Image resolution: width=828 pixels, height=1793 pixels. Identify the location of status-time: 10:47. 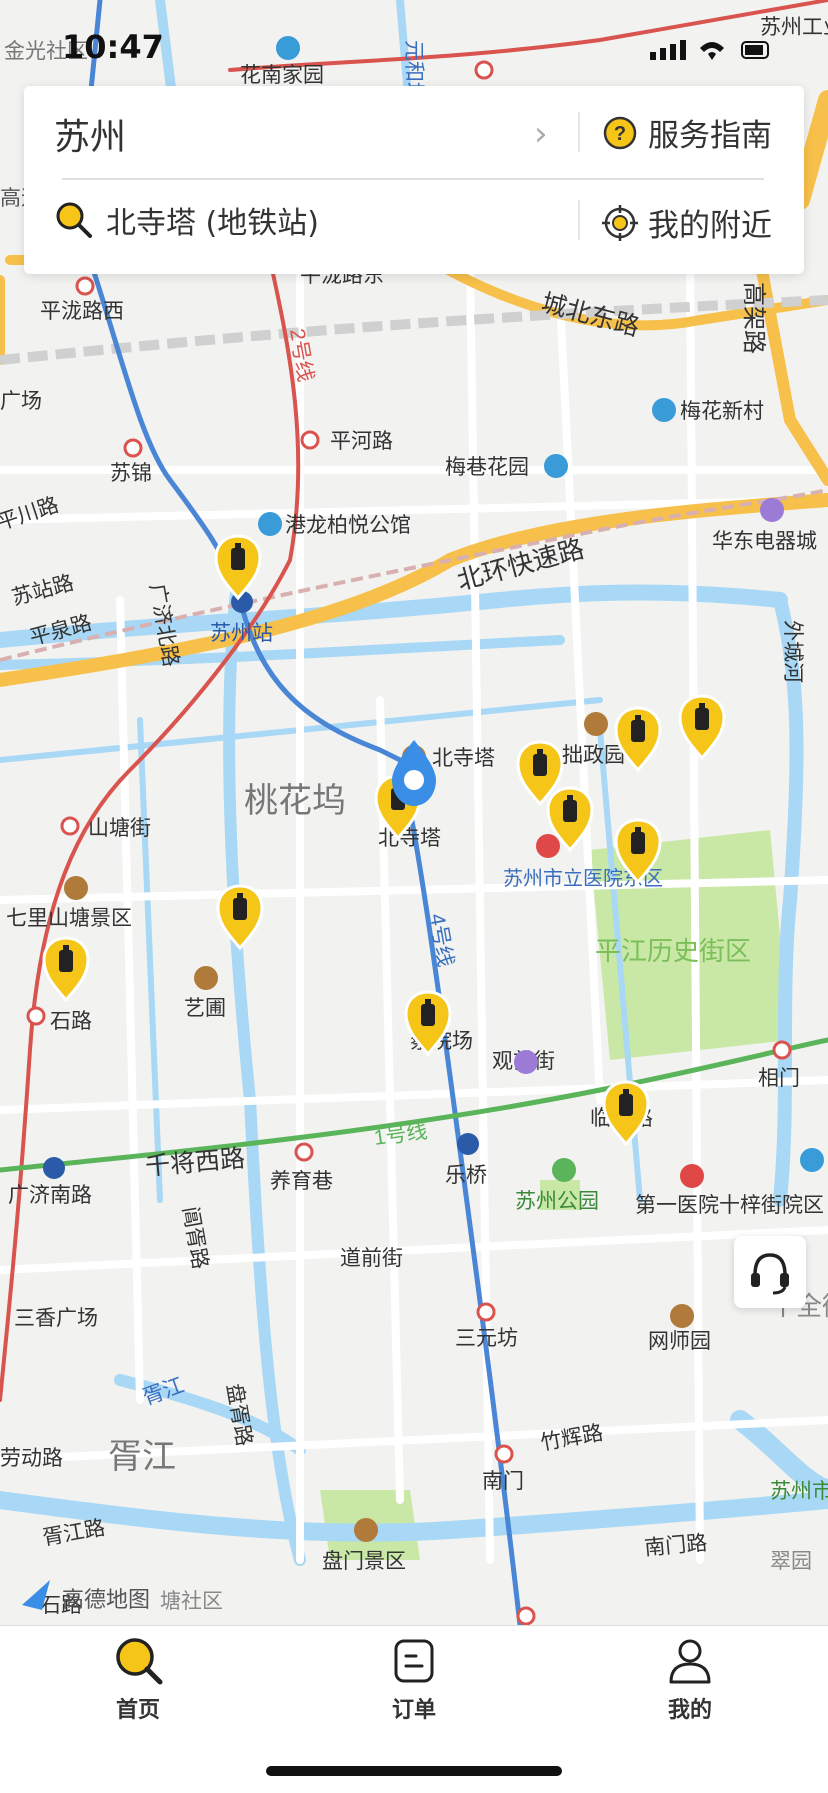
(113, 47).